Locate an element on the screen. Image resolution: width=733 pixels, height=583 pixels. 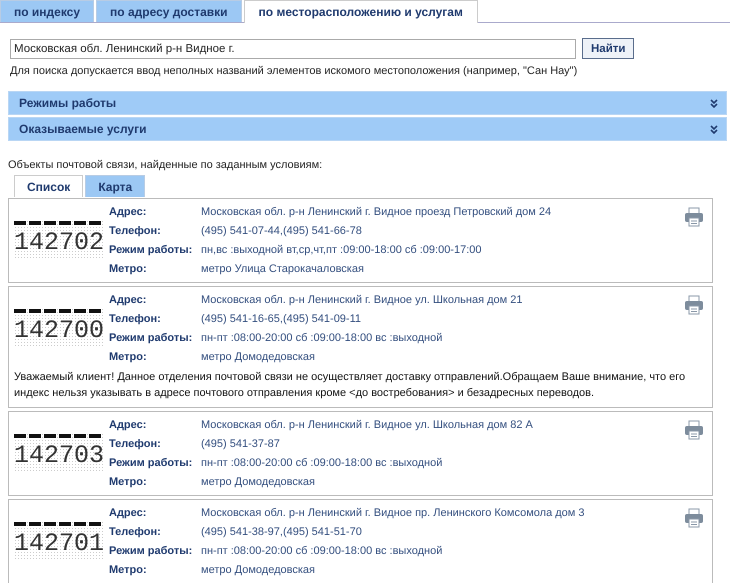
filter-header: Режимы работы is located at coordinates (367, 103).